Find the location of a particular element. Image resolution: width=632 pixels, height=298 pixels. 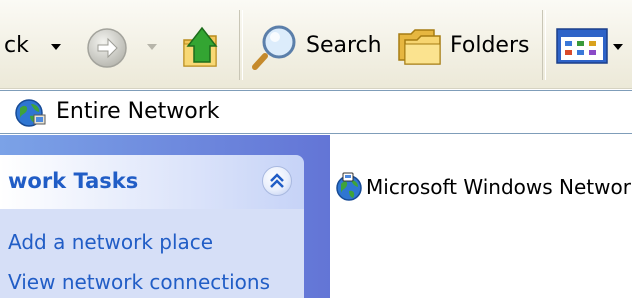

views-dropdown-chevron-down-icon is located at coordinates (618, 47).